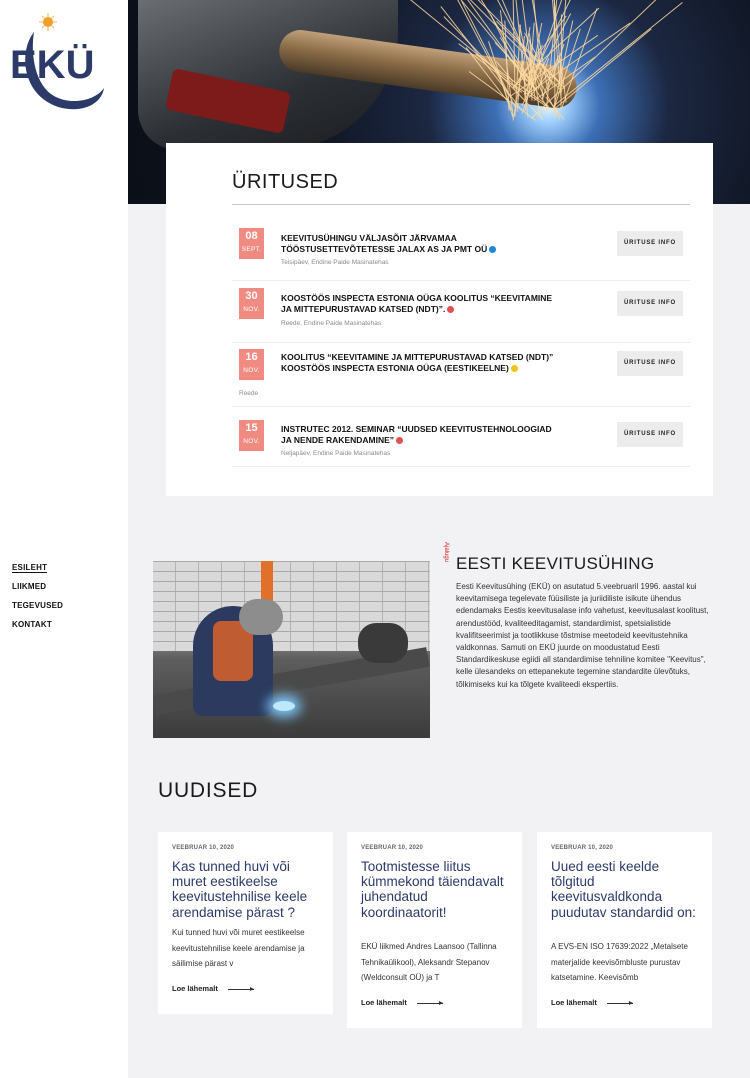  Describe the element at coordinates (208, 790) in the screenshot. I see `news-heading: UUDISED` at that location.